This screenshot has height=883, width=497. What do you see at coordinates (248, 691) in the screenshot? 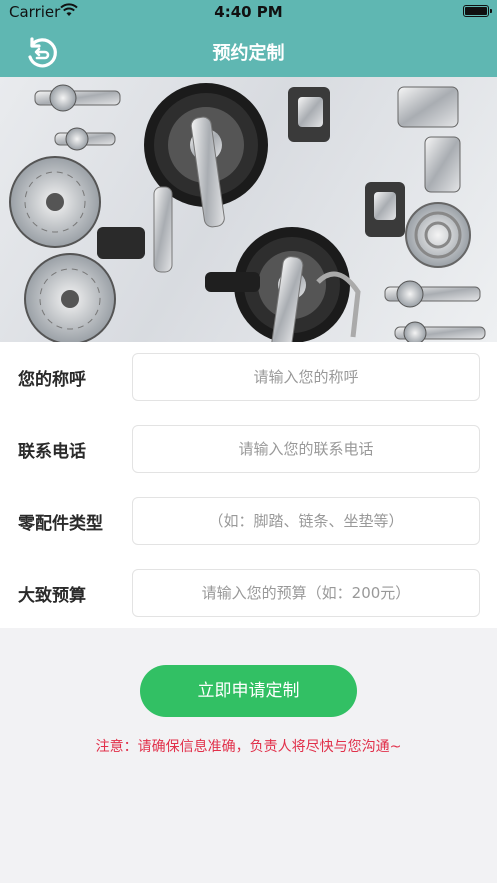
I see `submit-button: 立即申请定制` at bounding box center [248, 691].